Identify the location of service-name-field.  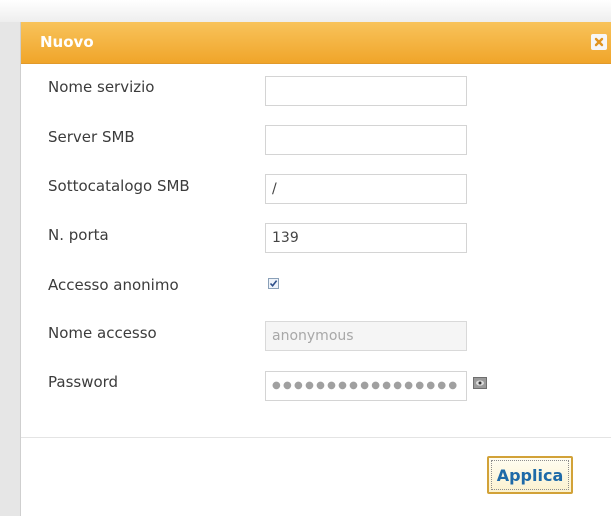
(366, 91).